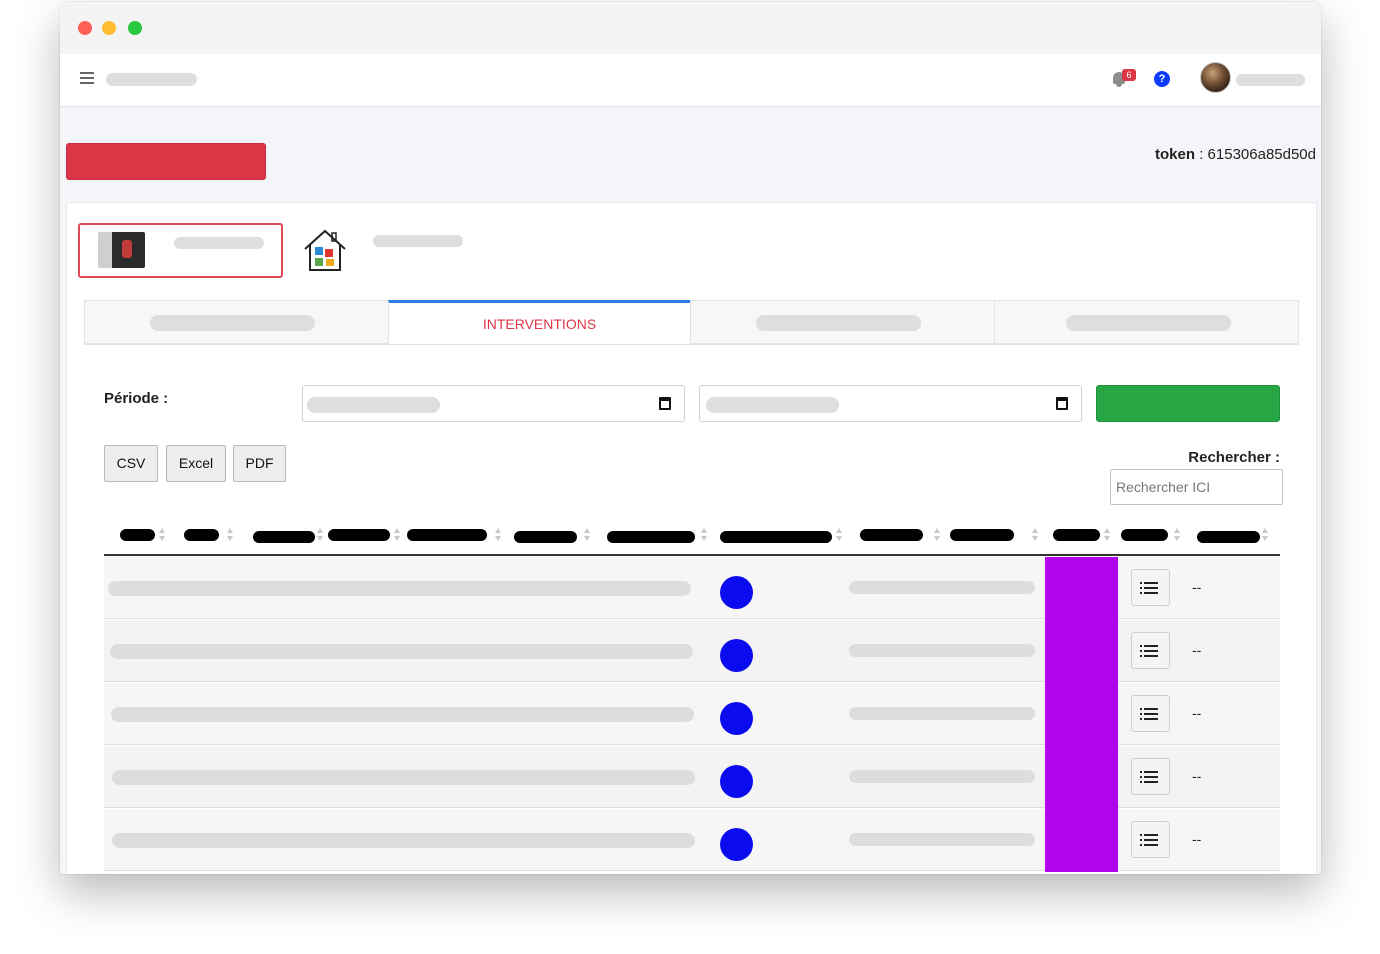  Describe the element at coordinates (85, 28) in the screenshot. I see `close-window-button` at that location.